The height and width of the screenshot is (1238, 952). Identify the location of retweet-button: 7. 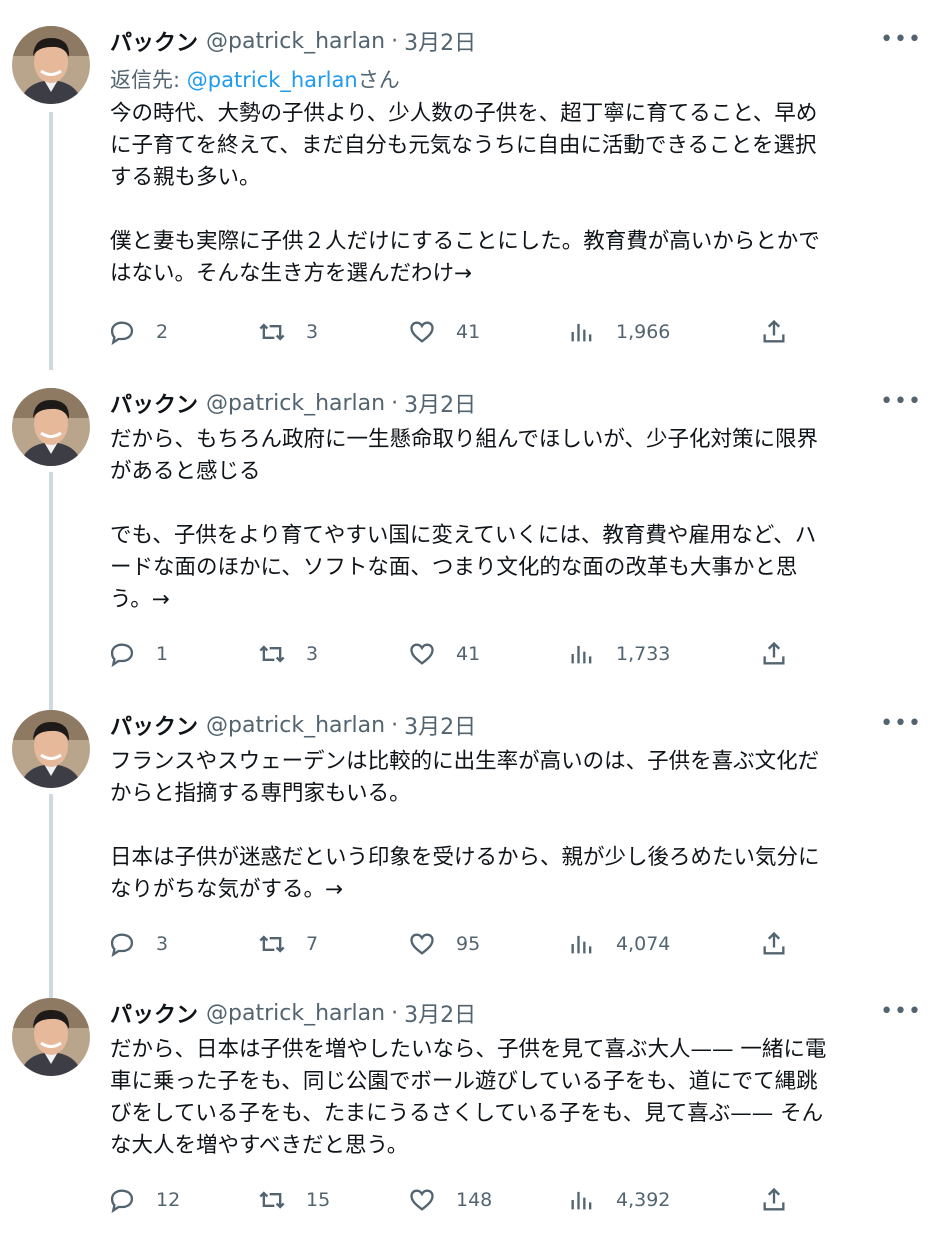
(288, 944).